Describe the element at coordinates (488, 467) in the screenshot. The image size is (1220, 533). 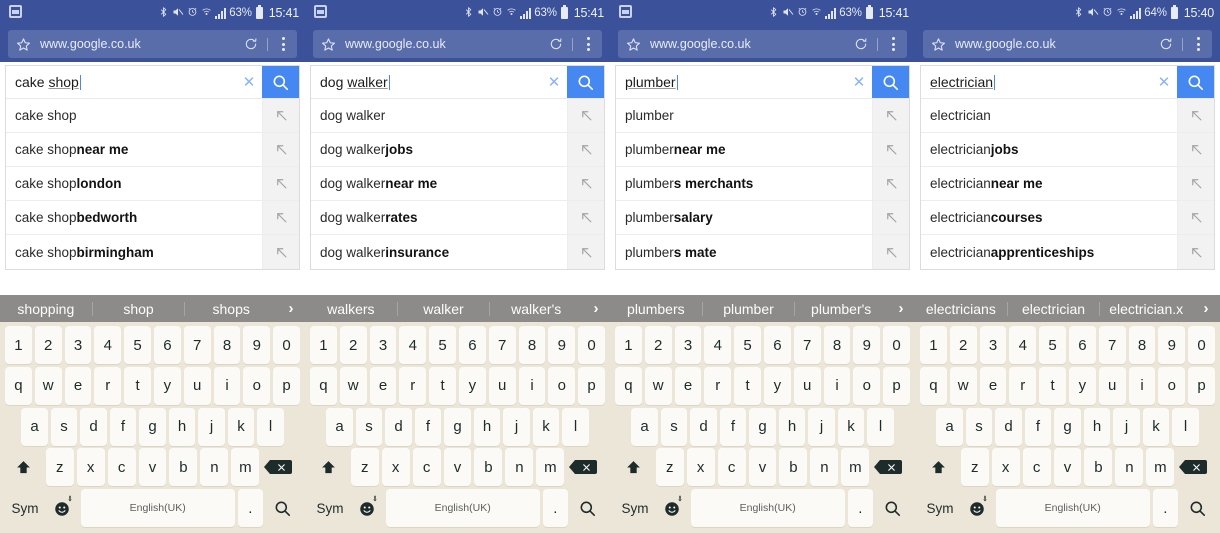
I see `key-b: b` at that location.